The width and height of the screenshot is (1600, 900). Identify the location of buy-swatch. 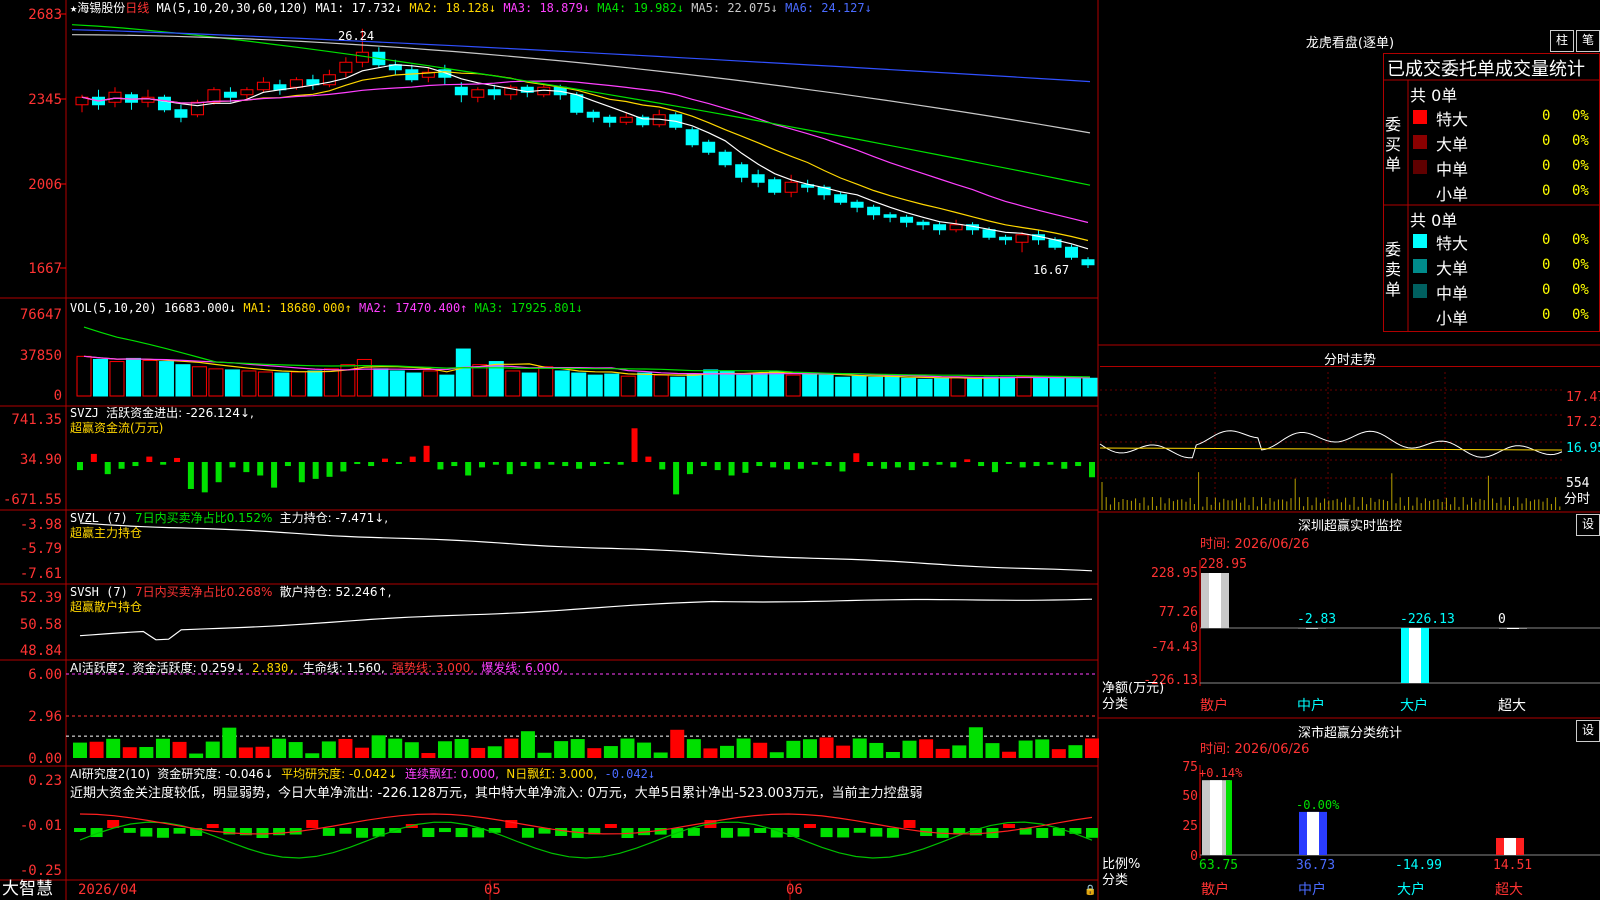
(1420, 167).